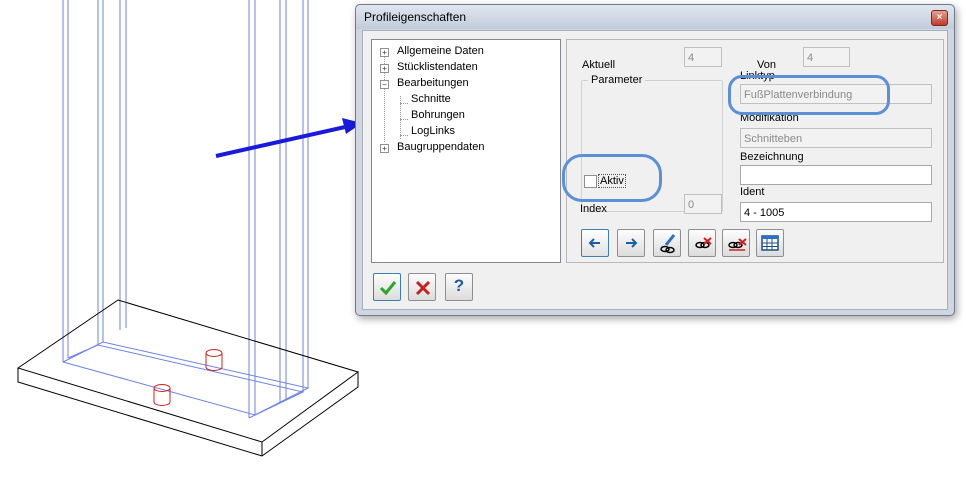 This screenshot has width=966, height=494. I want to click on linktyp-highlight, so click(809, 95).